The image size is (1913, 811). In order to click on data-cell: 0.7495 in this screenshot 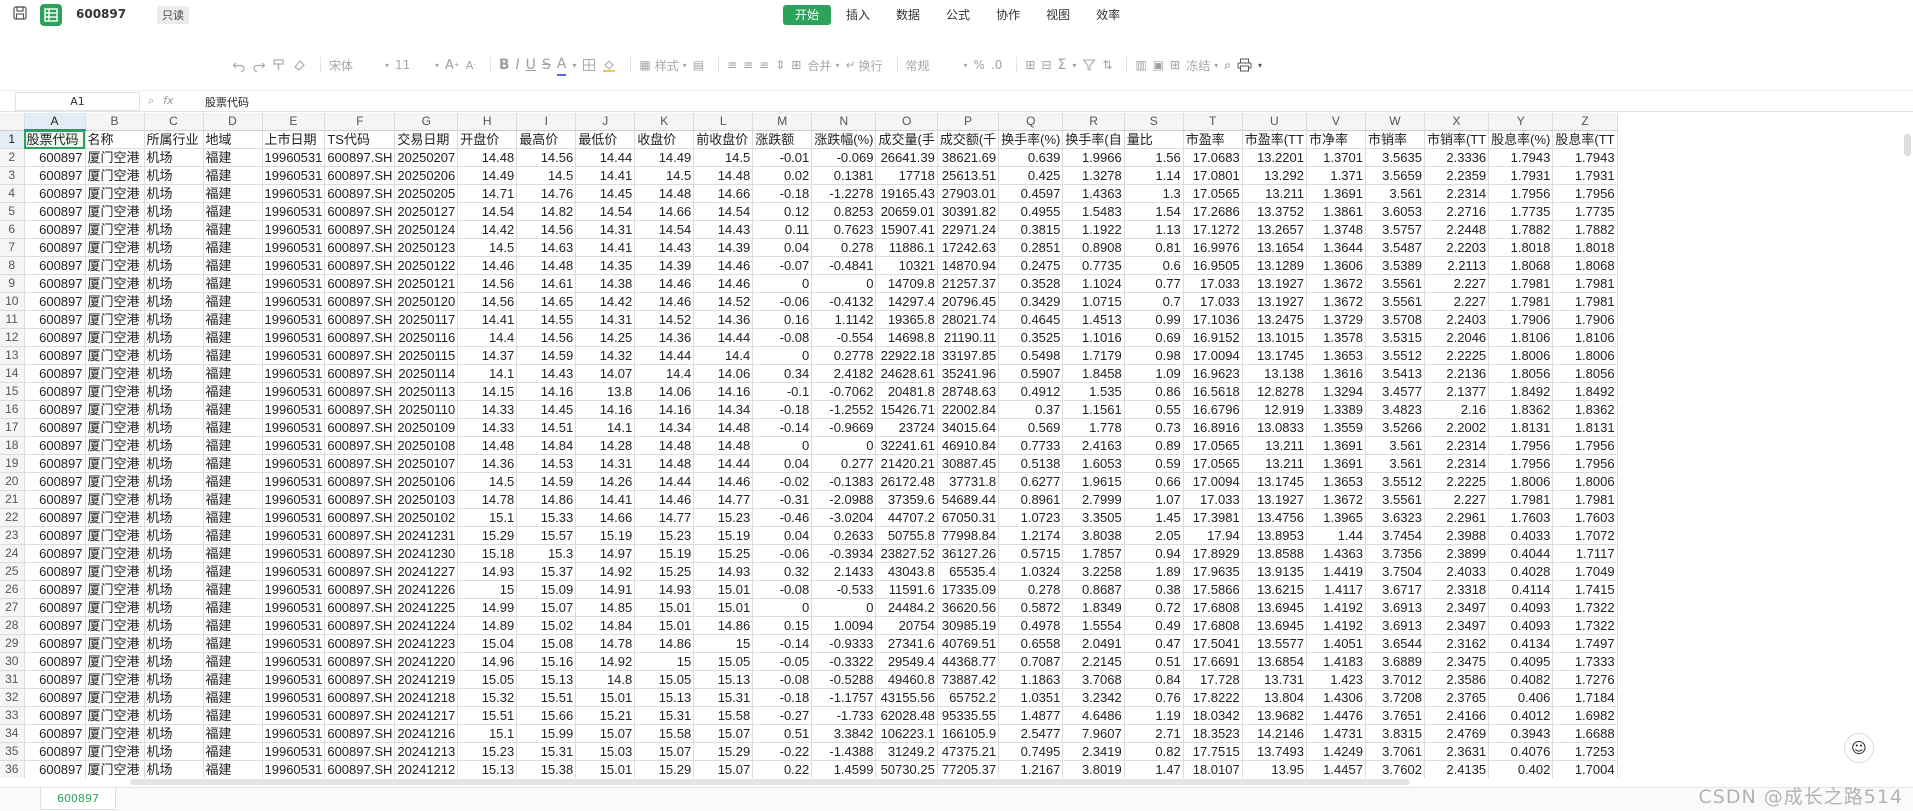, I will do `click(1031, 751)`.